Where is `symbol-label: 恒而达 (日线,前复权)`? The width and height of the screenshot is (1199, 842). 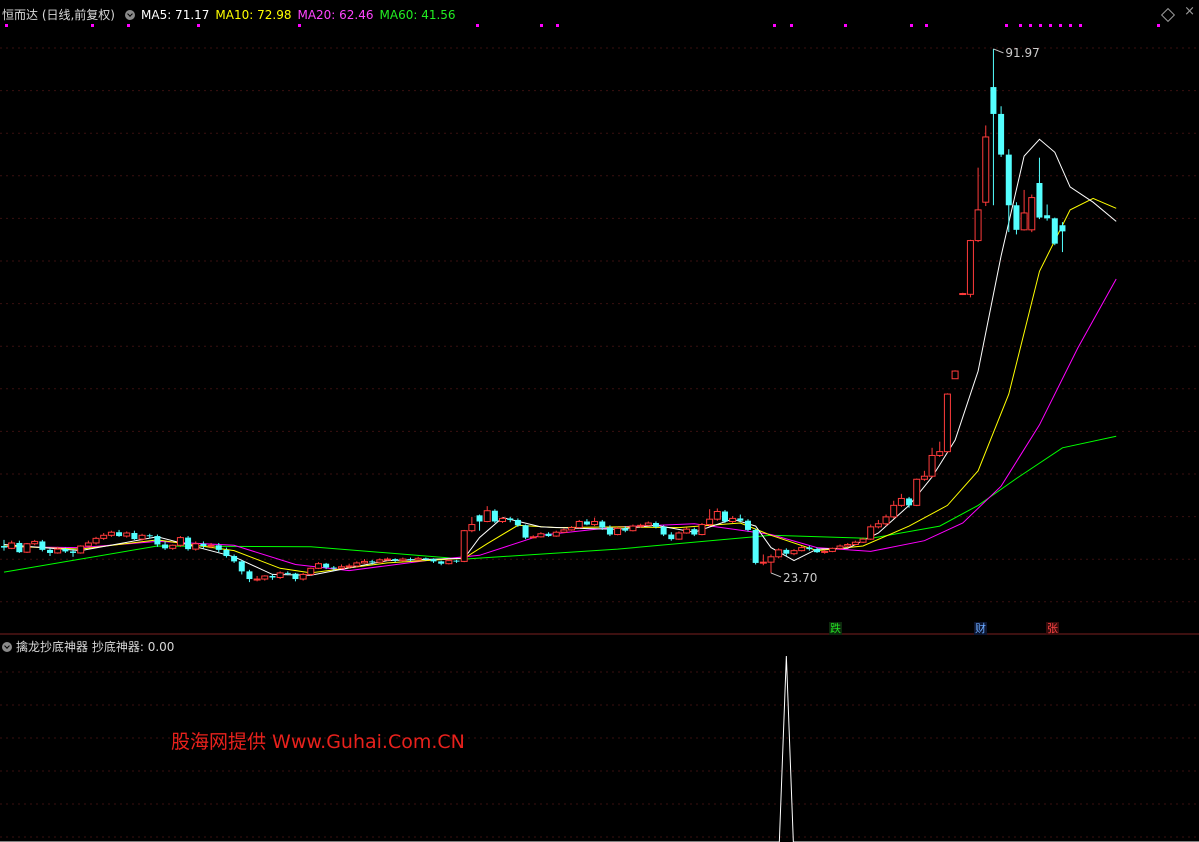 symbol-label: 恒而达 (日线,前复权) is located at coordinates (58, 15).